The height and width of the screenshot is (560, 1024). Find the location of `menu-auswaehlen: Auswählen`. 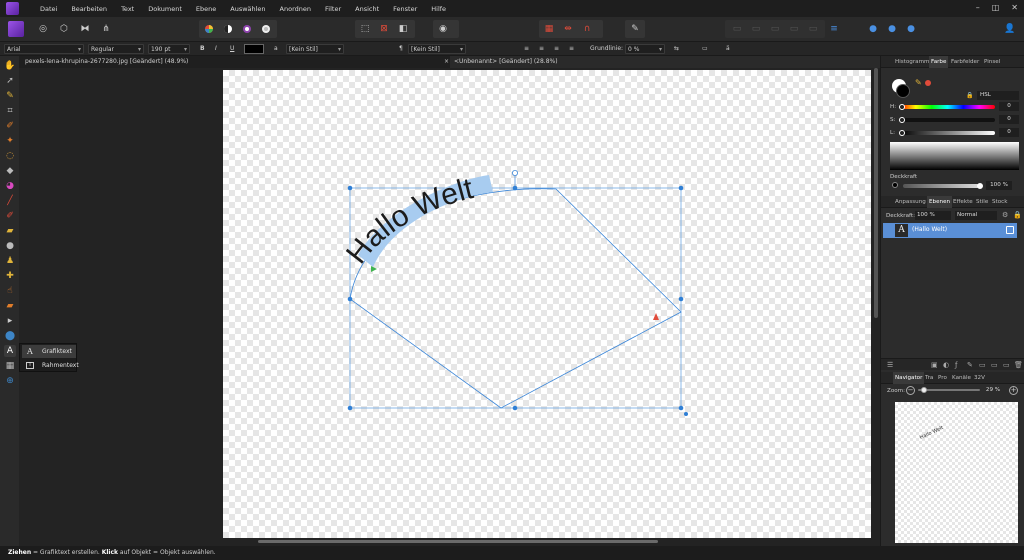

menu-auswaehlen: Auswählen is located at coordinates (247, 9).